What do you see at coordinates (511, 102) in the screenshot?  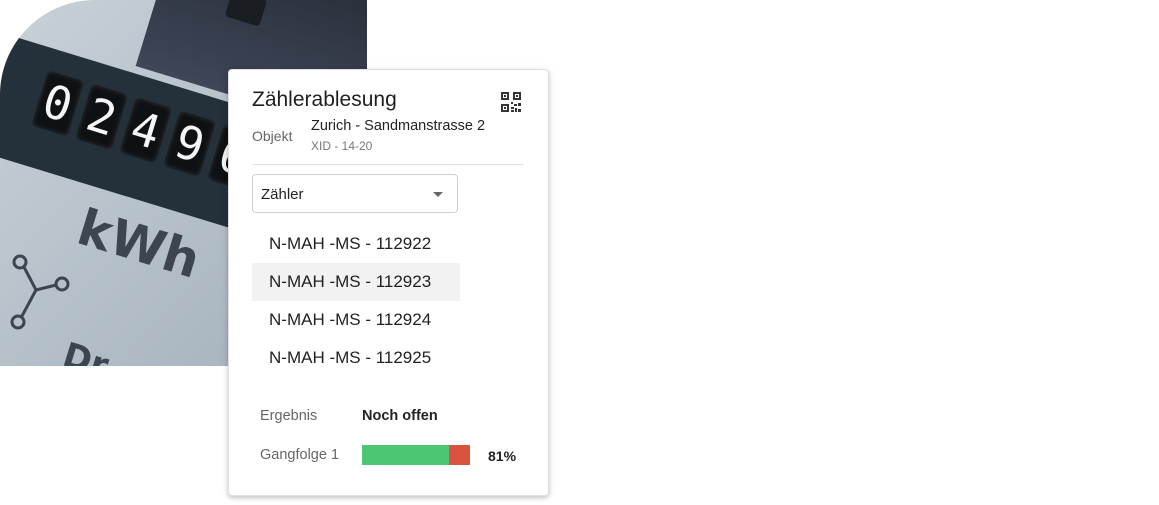 I see `qr-code-icon` at bounding box center [511, 102].